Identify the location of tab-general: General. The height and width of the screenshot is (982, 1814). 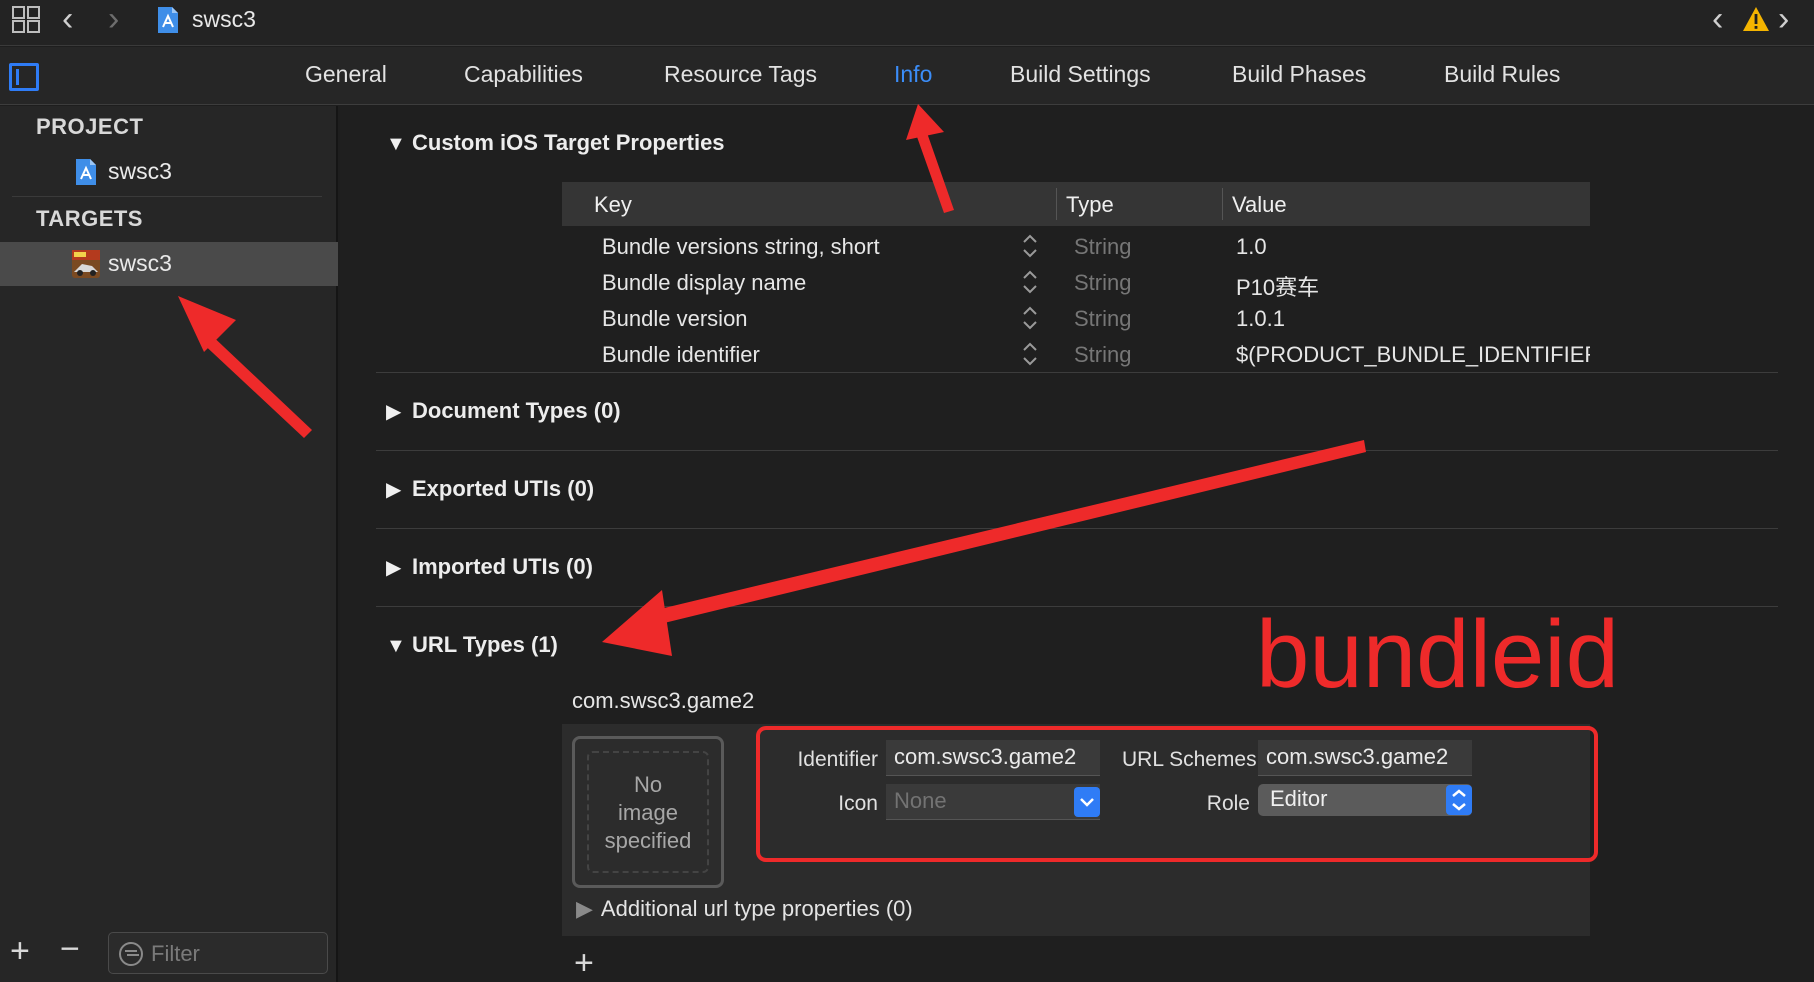
(346, 74).